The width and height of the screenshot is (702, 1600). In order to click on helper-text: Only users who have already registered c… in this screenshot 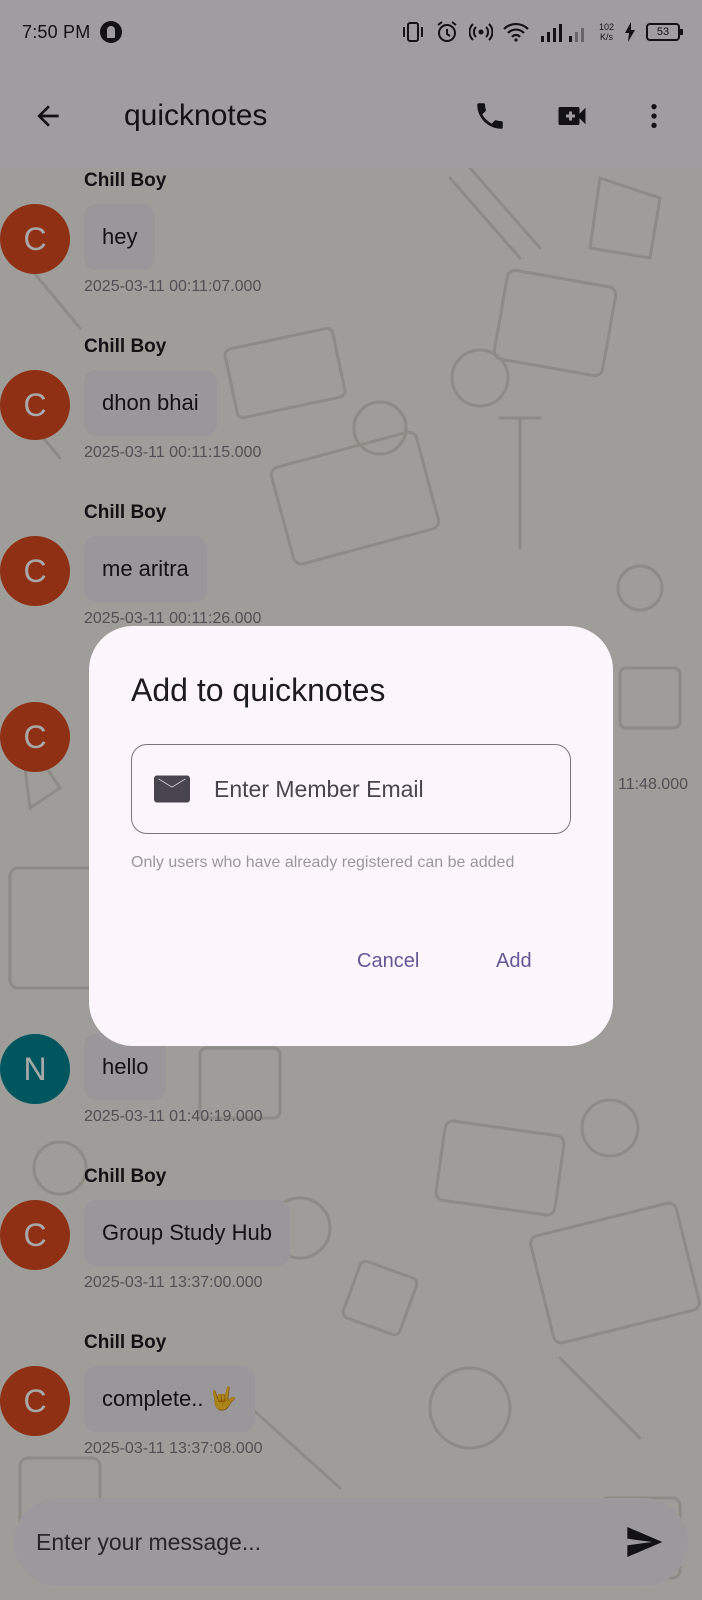, I will do `click(323, 862)`.